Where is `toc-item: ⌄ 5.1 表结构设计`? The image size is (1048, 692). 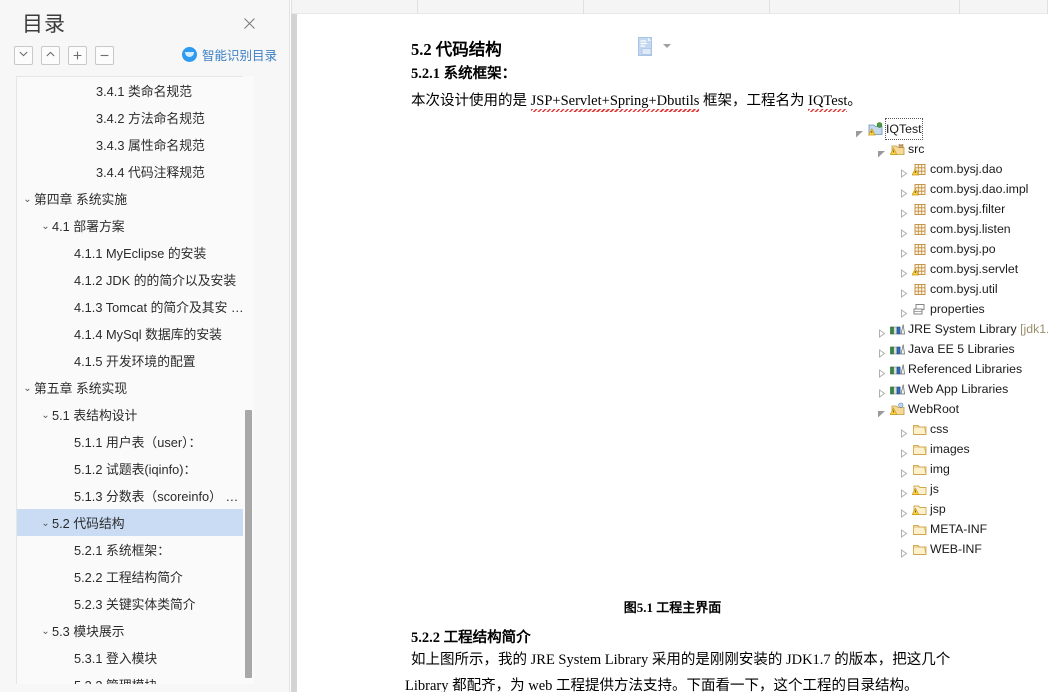 toc-item: ⌄ 5.1 表结构设计 is located at coordinates (135, 414).